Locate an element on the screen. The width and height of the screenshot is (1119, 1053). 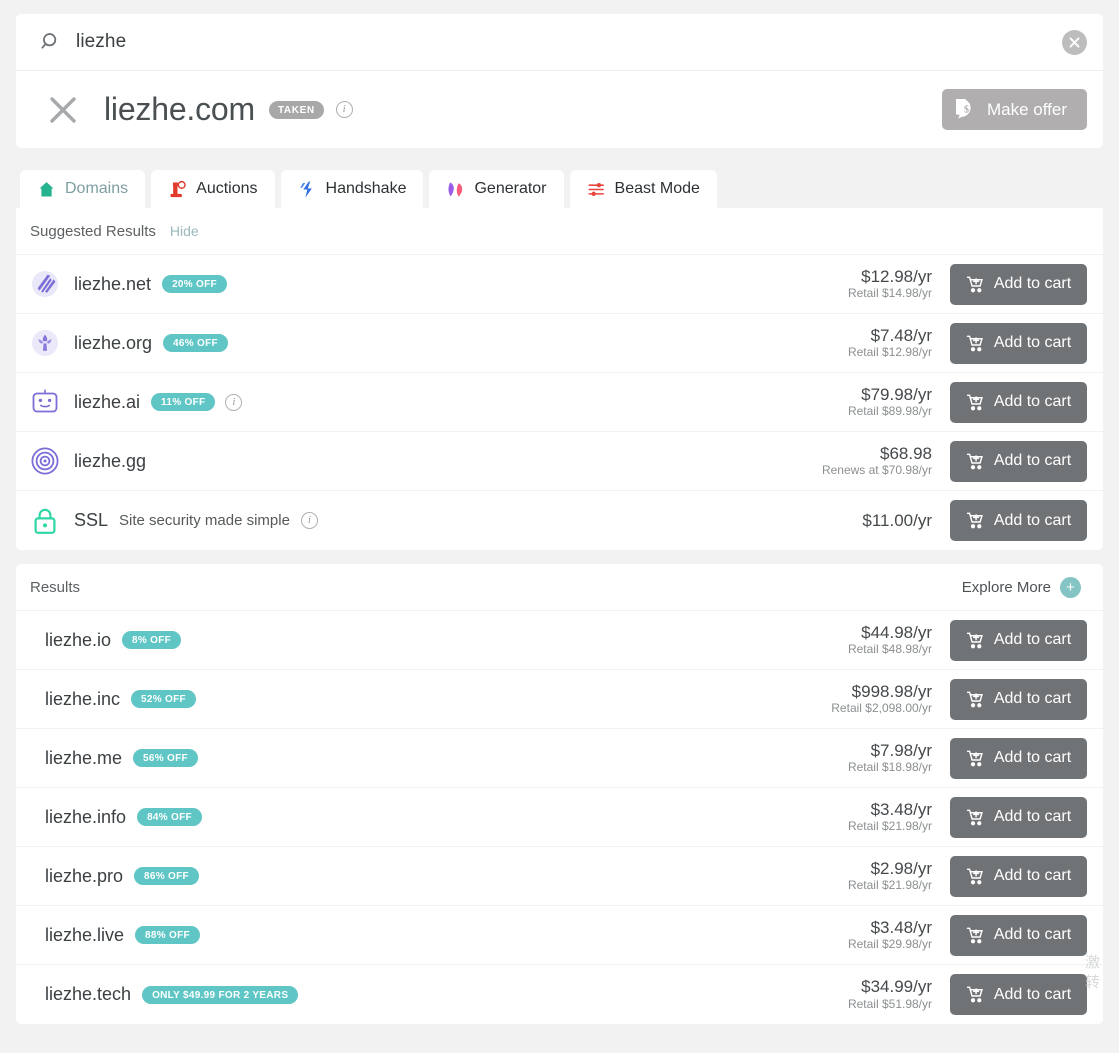
hide-suggested-link: Hide is located at coordinates (184, 231).